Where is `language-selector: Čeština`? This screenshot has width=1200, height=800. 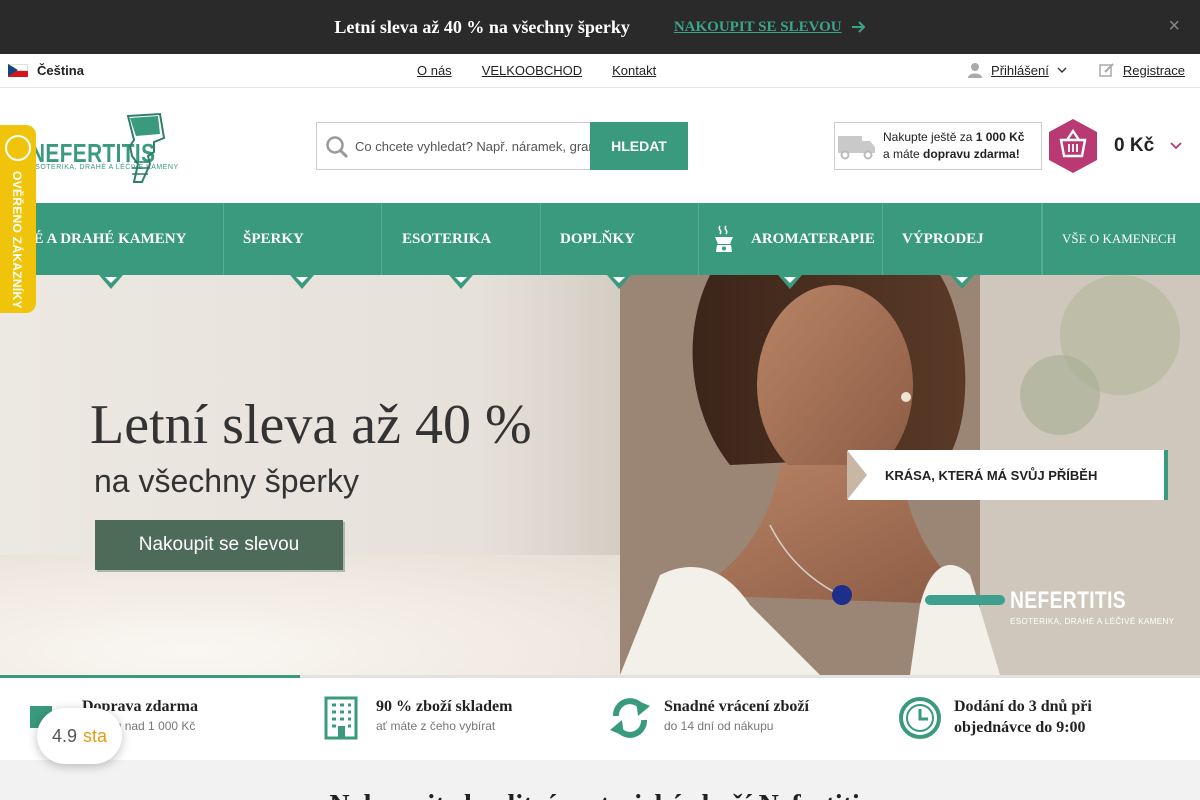
language-selector: Čeština is located at coordinates (46, 70).